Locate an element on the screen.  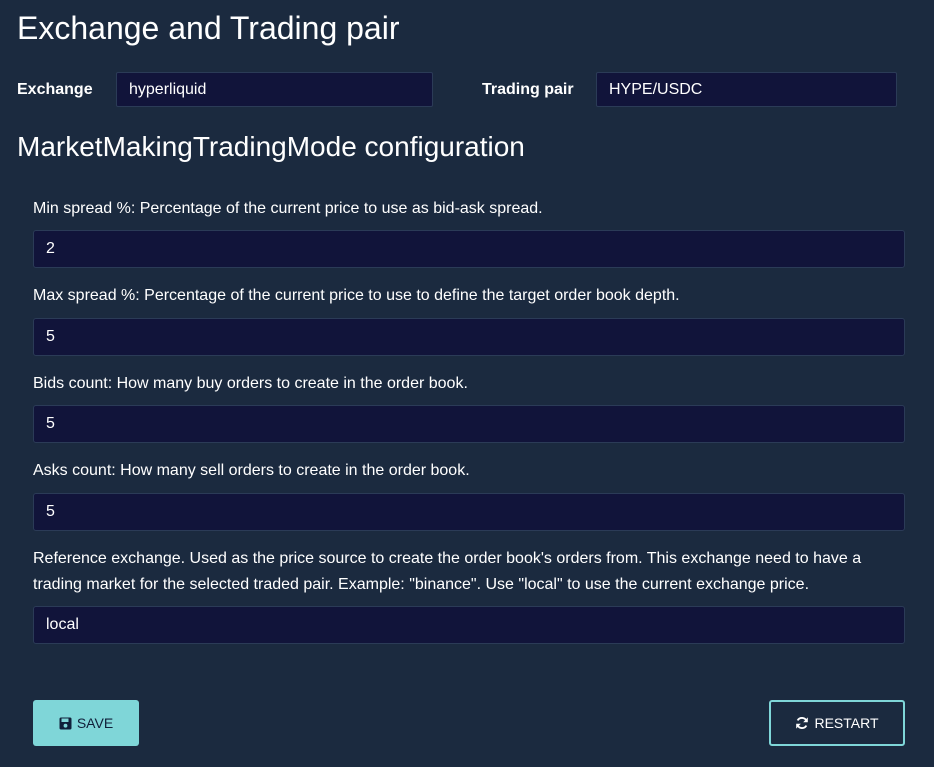
refresh-icon is located at coordinates (802, 723).